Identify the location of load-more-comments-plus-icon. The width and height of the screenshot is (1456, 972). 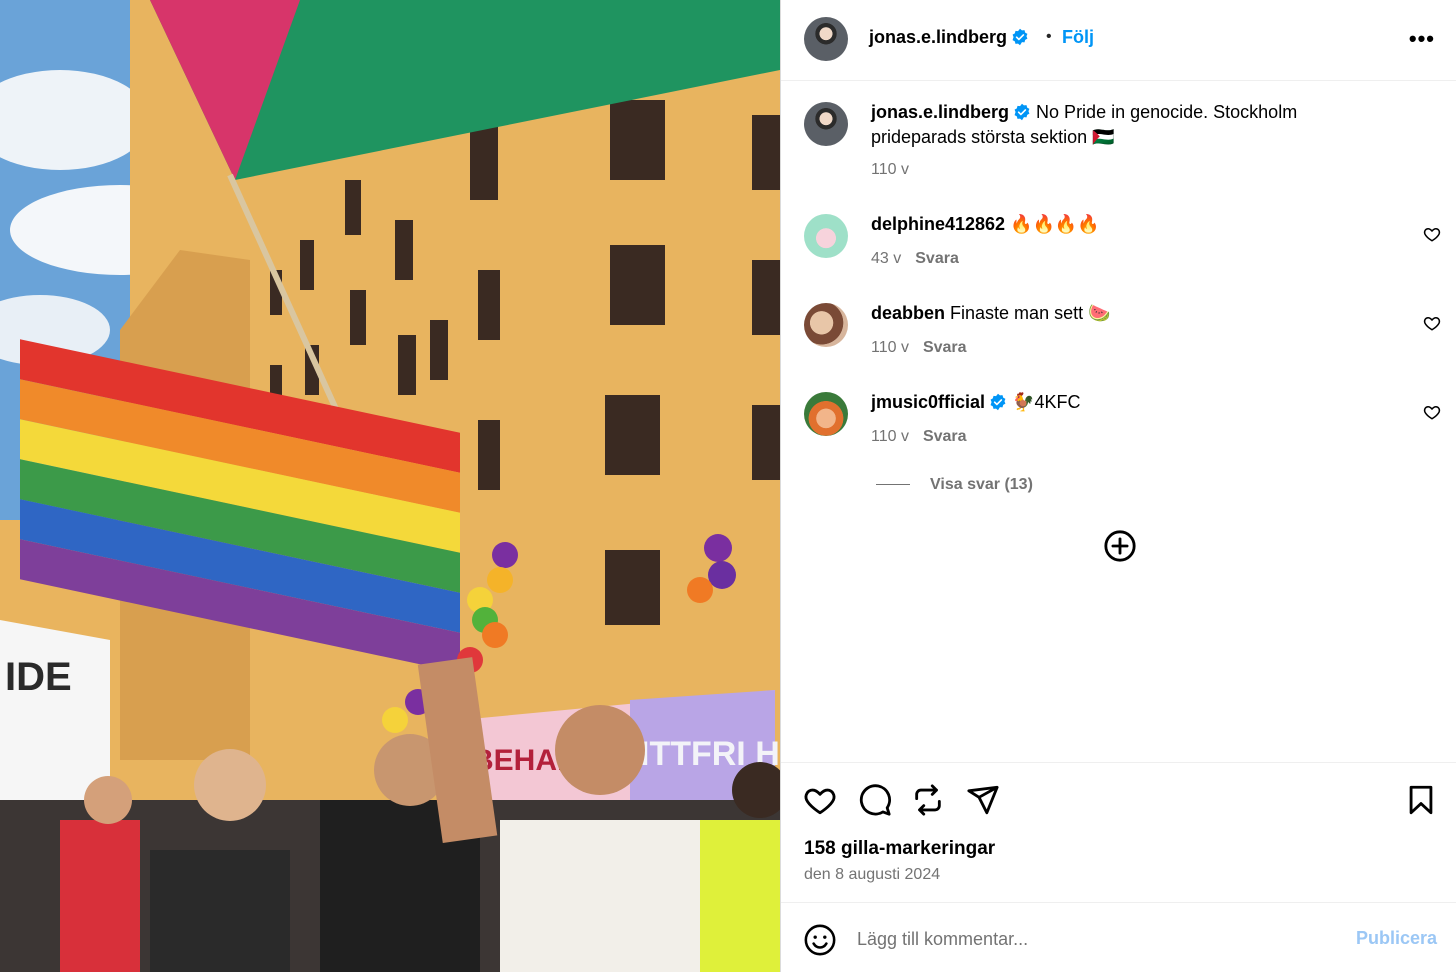
(1120, 546).